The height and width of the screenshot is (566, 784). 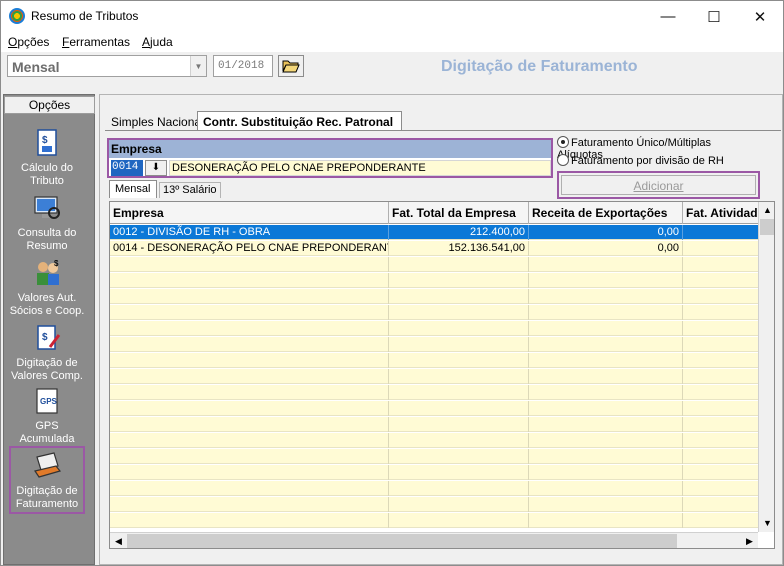 I want to click on sidebar-item-digitacao-valores-comp: $ Digitação de Valores Comp., so click(x=47, y=353).